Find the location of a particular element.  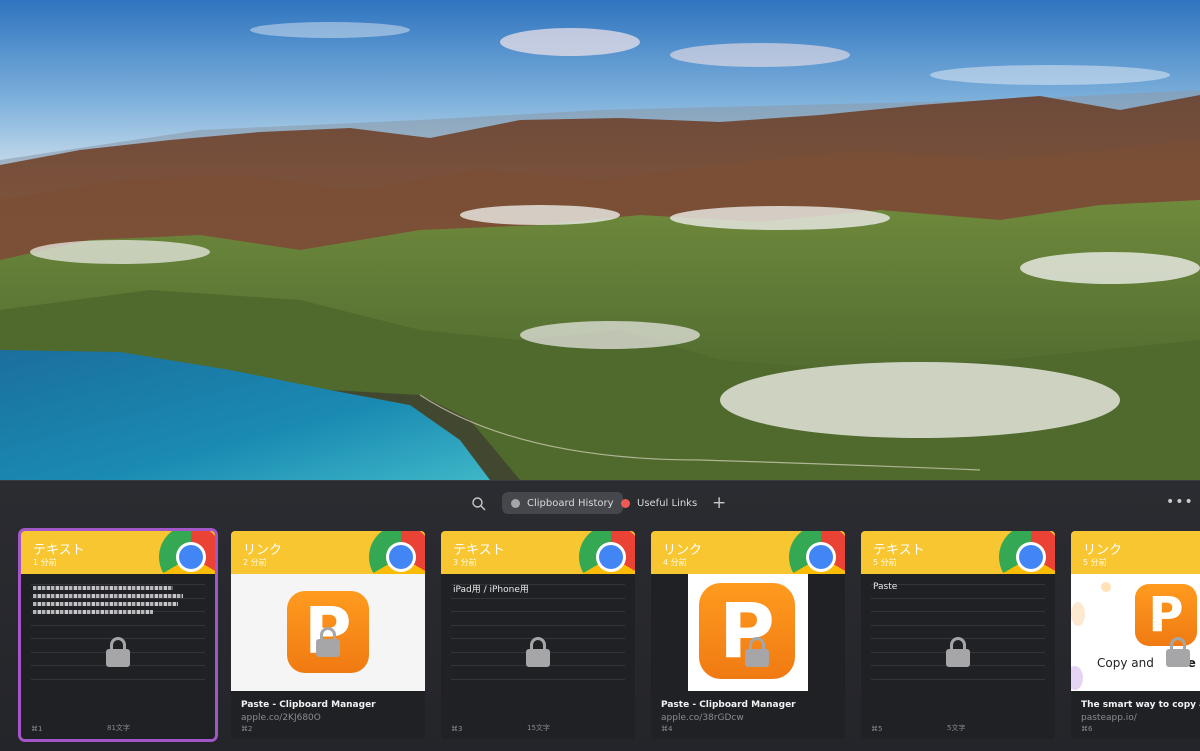

clip-card: テキスト 1 分前 ⌘1 81文字 is located at coordinates (118, 635).